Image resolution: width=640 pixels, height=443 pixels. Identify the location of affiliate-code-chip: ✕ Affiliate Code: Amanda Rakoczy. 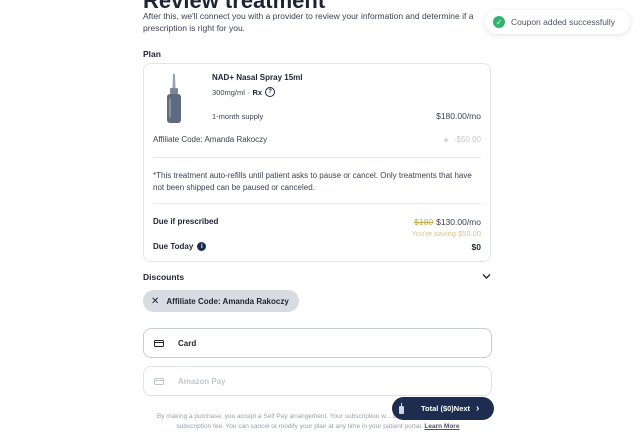
(221, 301).